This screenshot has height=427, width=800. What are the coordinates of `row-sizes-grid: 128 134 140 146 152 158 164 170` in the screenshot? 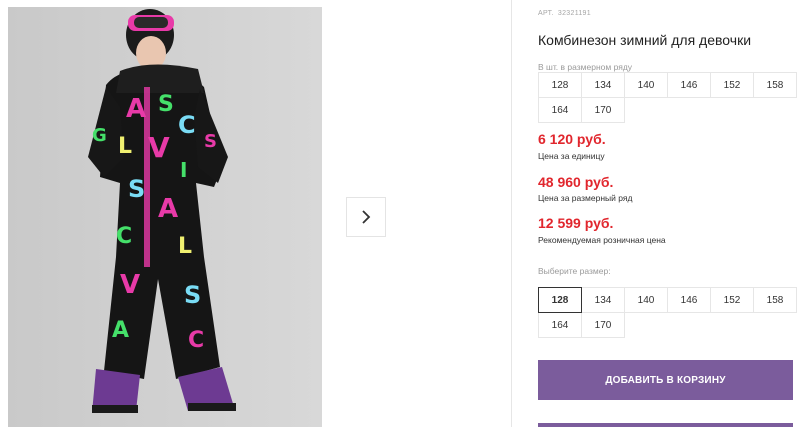 It's located at (667, 97).